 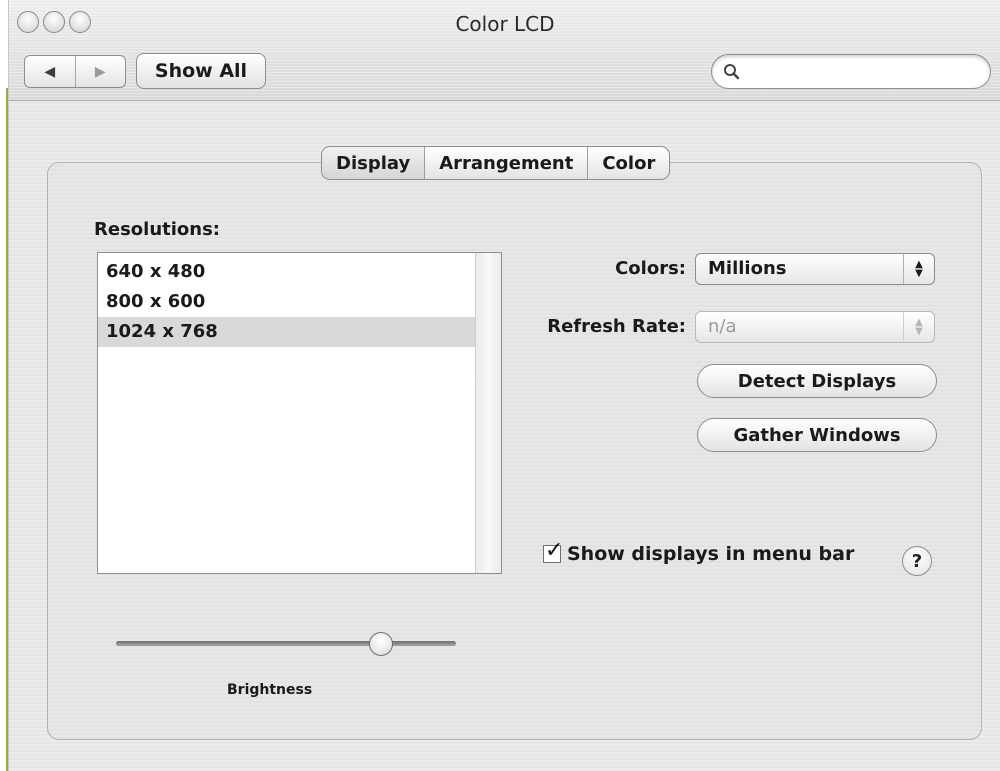 I want to click on show-displays-in-menu-bar-option: ✓ Show displays in menu bar, so click(x=698, y=551).